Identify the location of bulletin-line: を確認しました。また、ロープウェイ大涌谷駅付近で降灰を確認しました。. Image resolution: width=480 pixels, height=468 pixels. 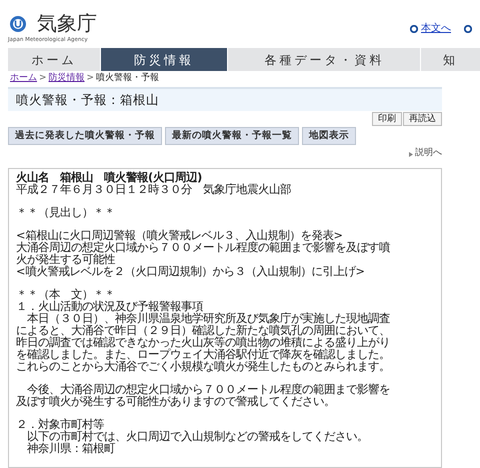
(203, 355).